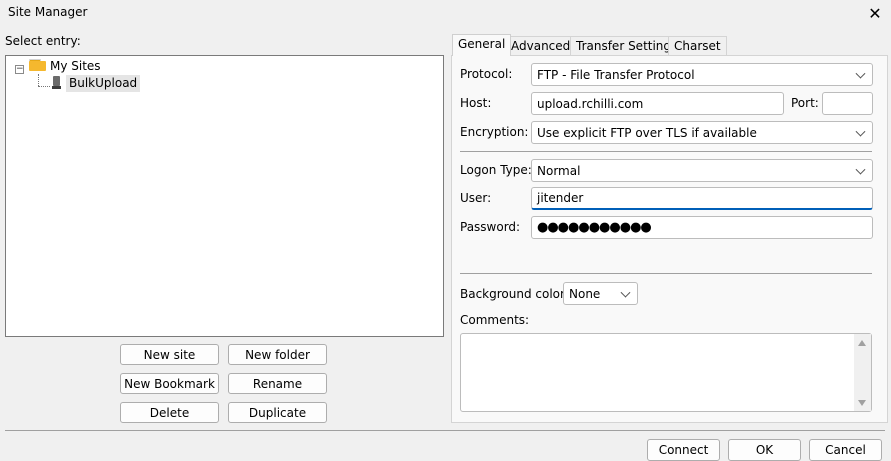 This screenshot has width=891, height=461. What do you see at coordinates (476, 198) in the screenshot?
I see `user-label: User:` at bounding box center [476, 198].